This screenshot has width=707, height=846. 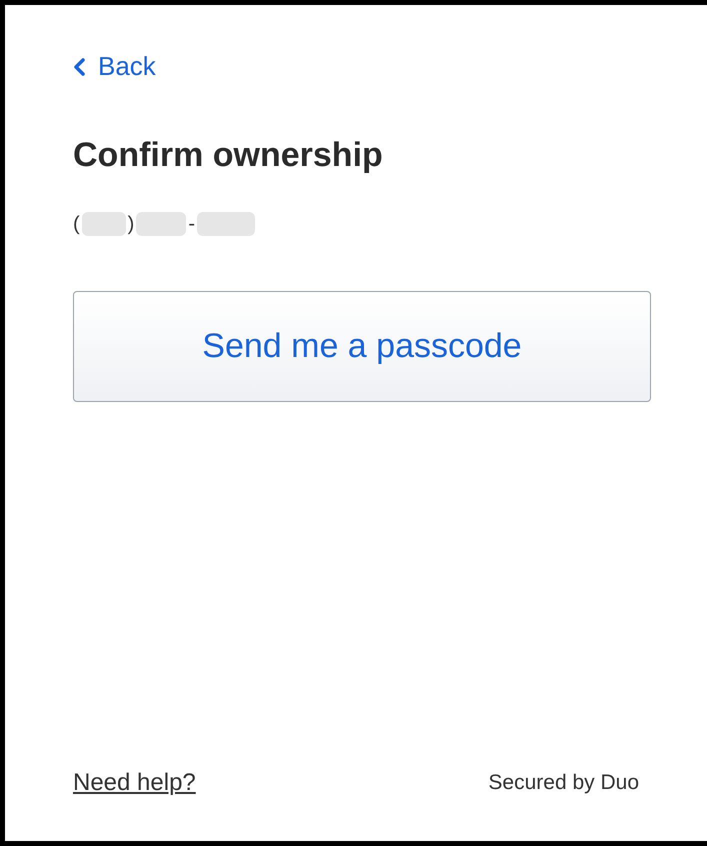 I want to click on back-link: Back, so click(x=114, y=66).